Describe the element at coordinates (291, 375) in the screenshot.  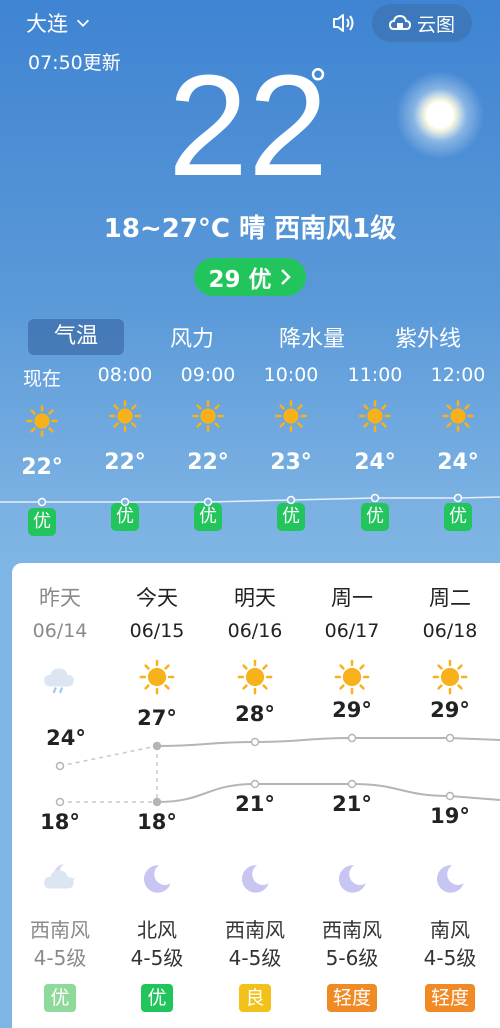
I see `hour-time: 10:00` at that location.